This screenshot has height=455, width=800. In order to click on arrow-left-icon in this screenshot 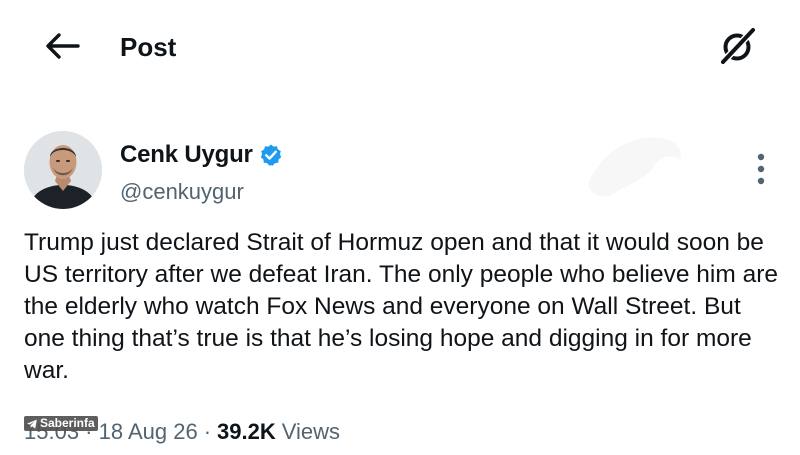, I will do `click(62, 48)`.